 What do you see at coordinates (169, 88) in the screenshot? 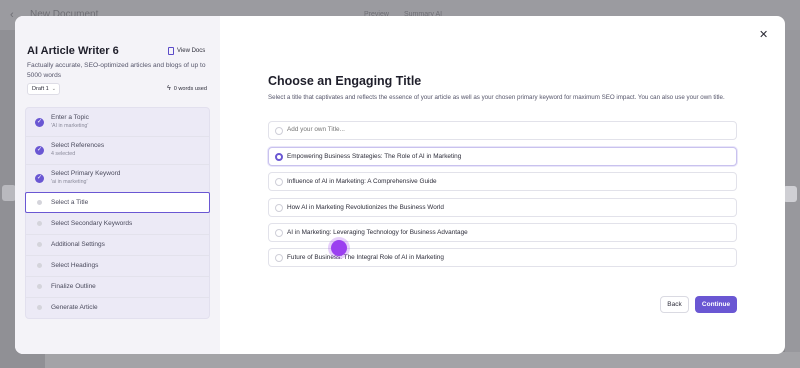
I see `bolt-icon: ϟ` at bounding box center [169, 88].